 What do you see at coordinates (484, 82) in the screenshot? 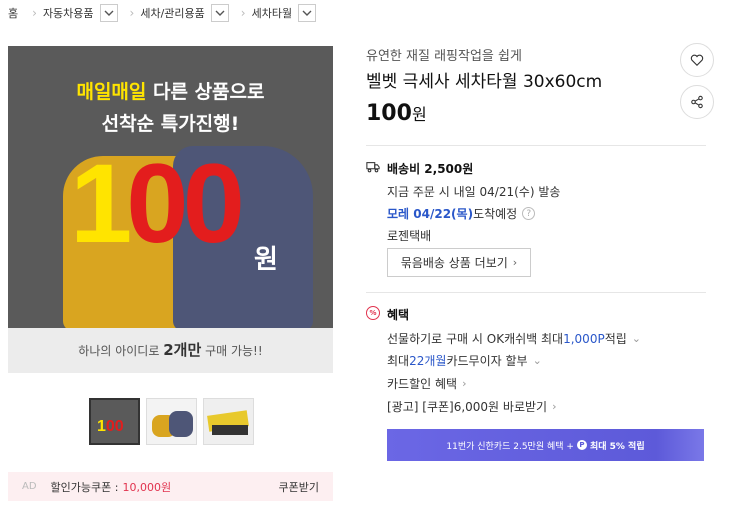
I see `product-title: 벨벳 극세사 세차타월 30x60cm` at bounding box center [484, 82].